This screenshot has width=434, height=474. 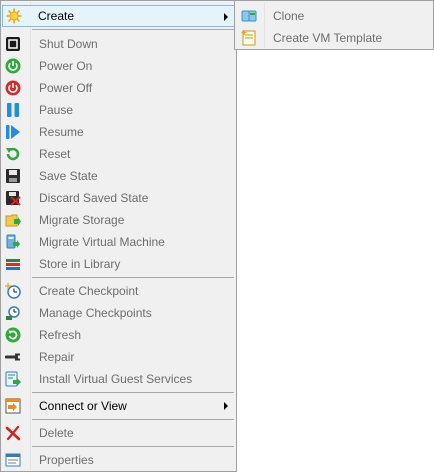 What do you see at coordinates (56, 110) in the screenshot?
I see `menu-item-label: Pause` at bounding box center [56, 110].